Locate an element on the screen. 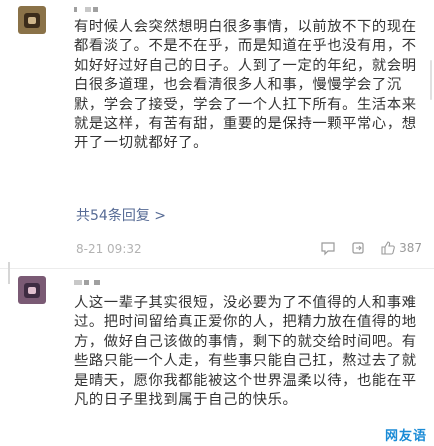 The width and height of the screenshot is (434, 446). comment-actions: 387 is located at coordinates (364, 248).